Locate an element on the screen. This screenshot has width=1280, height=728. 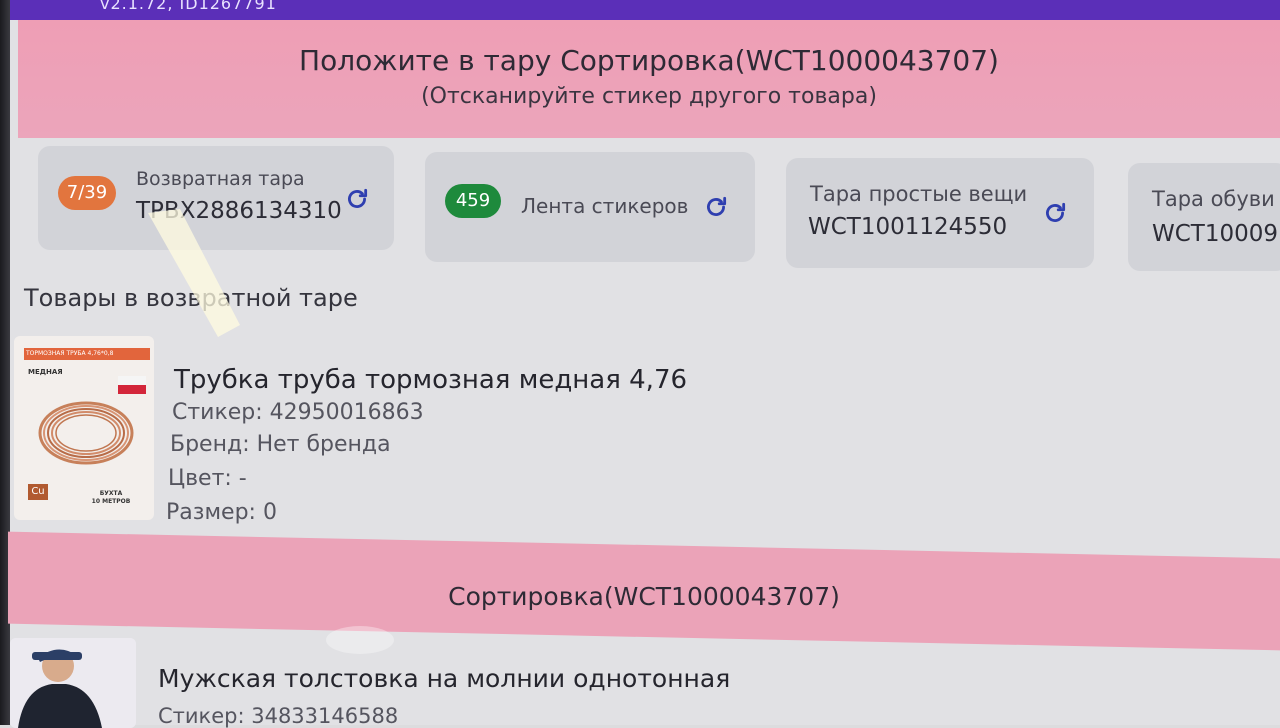
product2-image is located at coordinates (73, 683).